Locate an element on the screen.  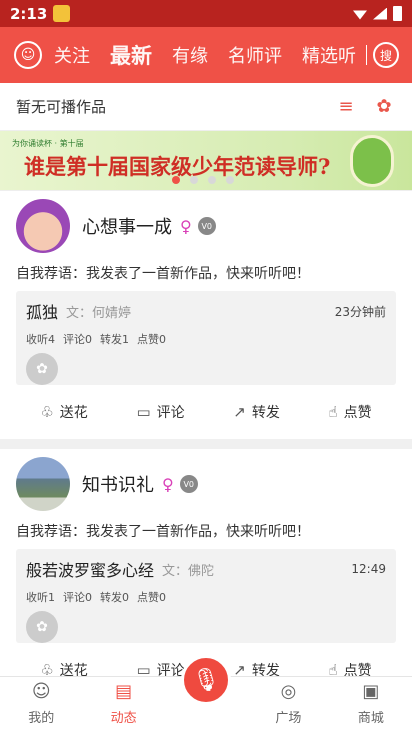
nav-mine: ☺ 我的 is located at coordinates (41, 704).